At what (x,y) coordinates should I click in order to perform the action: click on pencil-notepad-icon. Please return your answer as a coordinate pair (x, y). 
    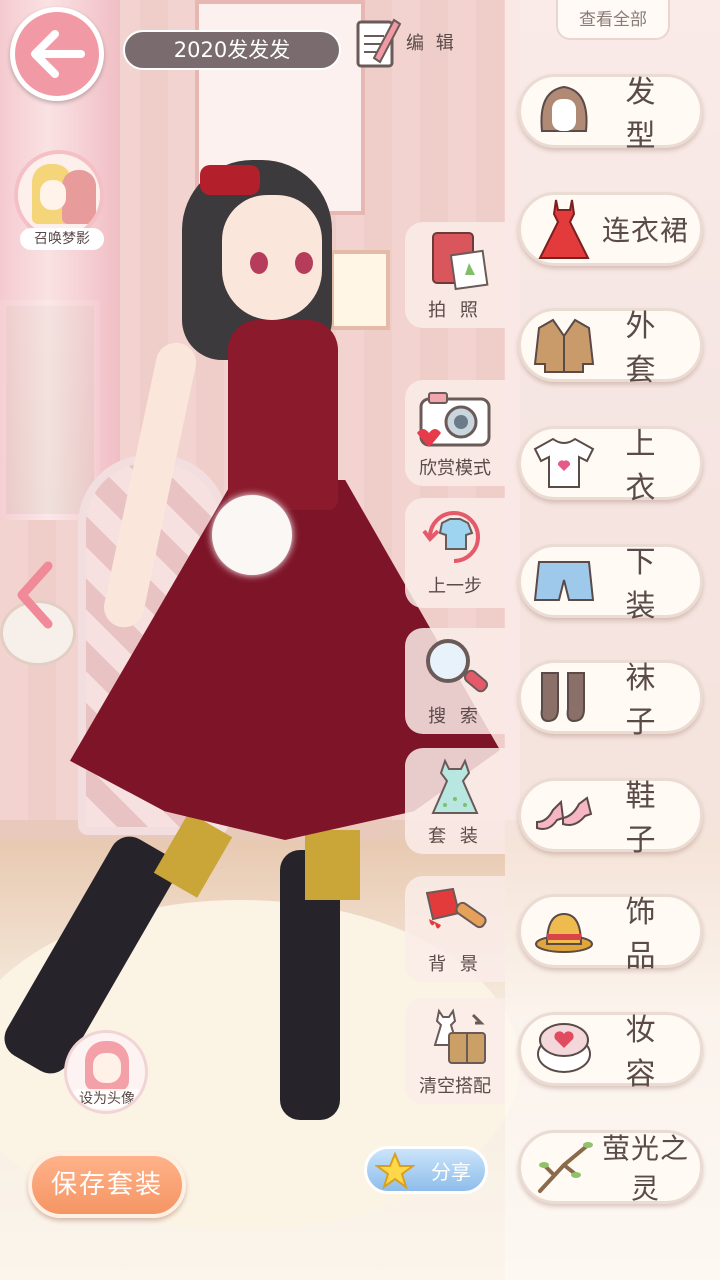
    Looking at the image, I should click on (379, 43).